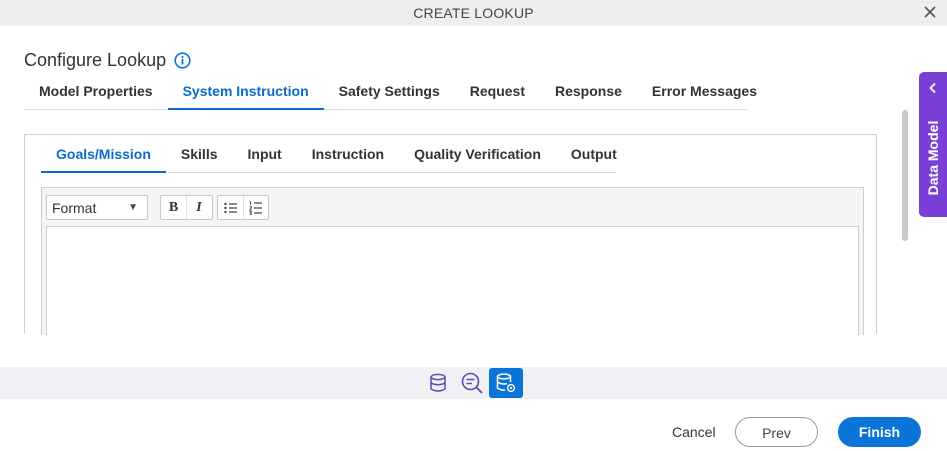  What do you see at coordinates (933, 158) in the screenshot?
I see `data-model-label: Data Model` at bounding box center [933, 158].